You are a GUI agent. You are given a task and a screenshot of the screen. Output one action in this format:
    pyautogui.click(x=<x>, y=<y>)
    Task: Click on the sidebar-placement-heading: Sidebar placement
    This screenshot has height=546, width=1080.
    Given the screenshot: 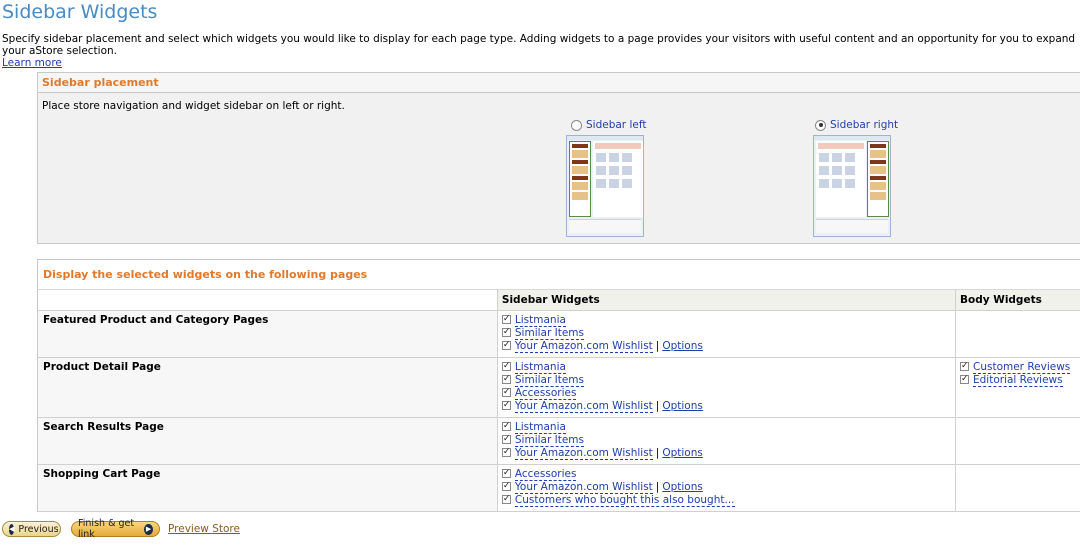 What is the action you would take?
    pyautogui.click(x=559, y=83)
    